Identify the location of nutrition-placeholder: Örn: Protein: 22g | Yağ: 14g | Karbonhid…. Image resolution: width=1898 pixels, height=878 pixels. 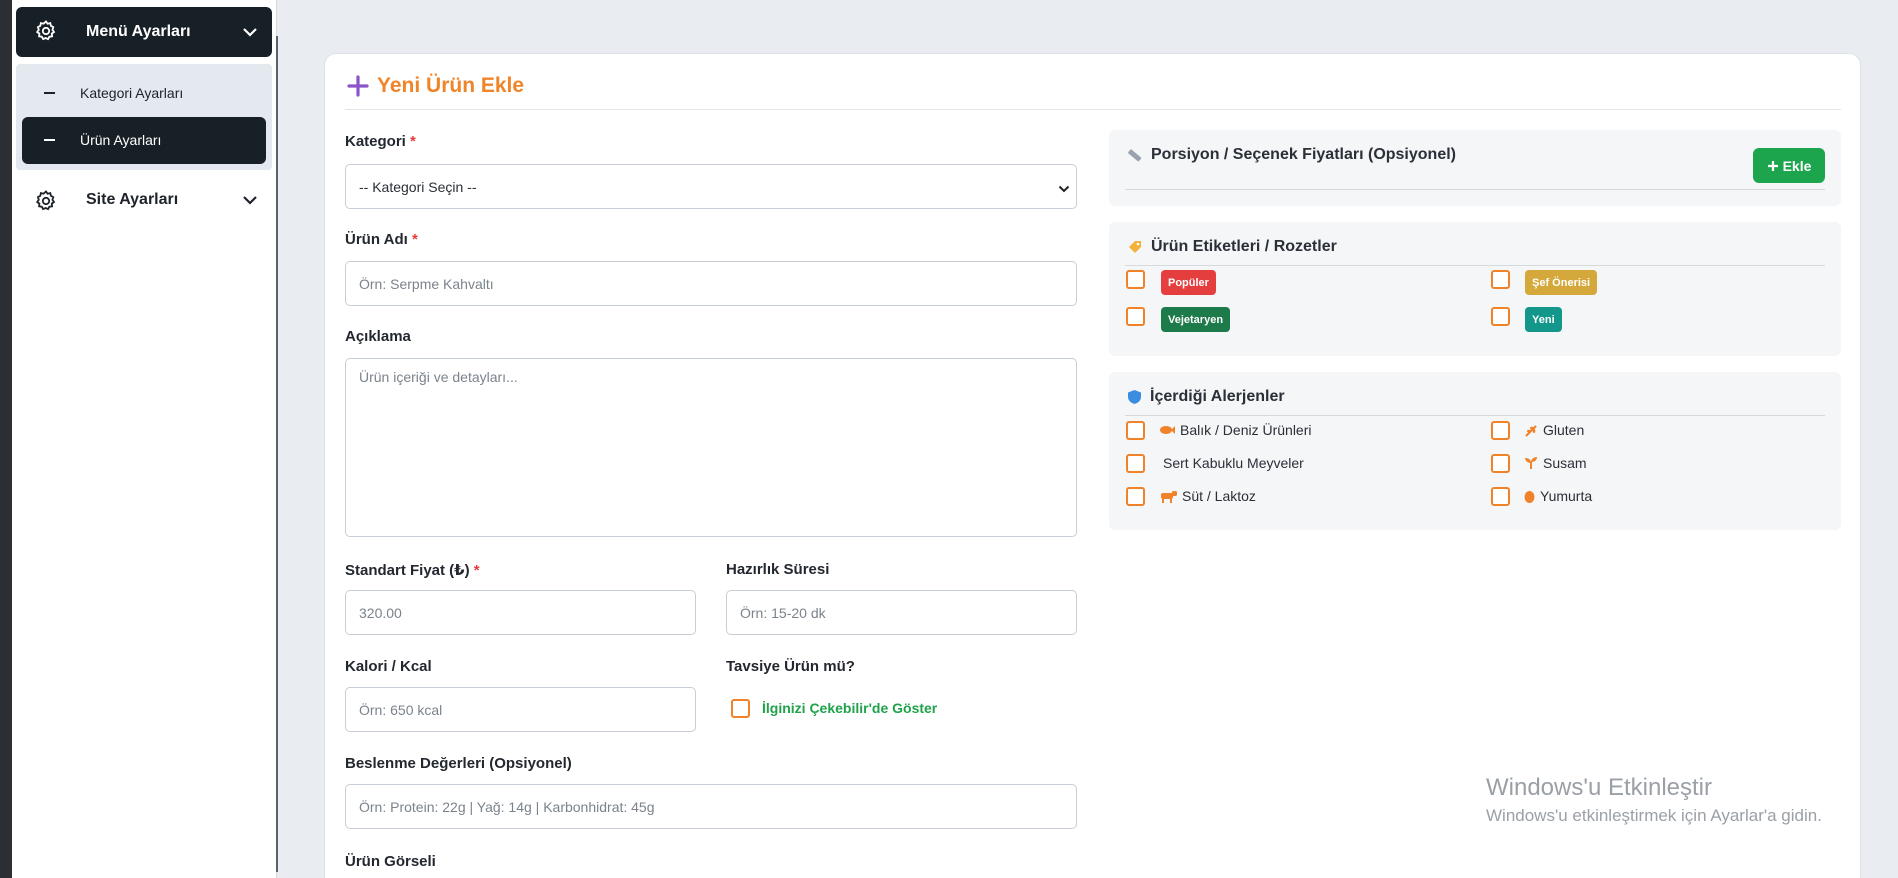
(507, 806).